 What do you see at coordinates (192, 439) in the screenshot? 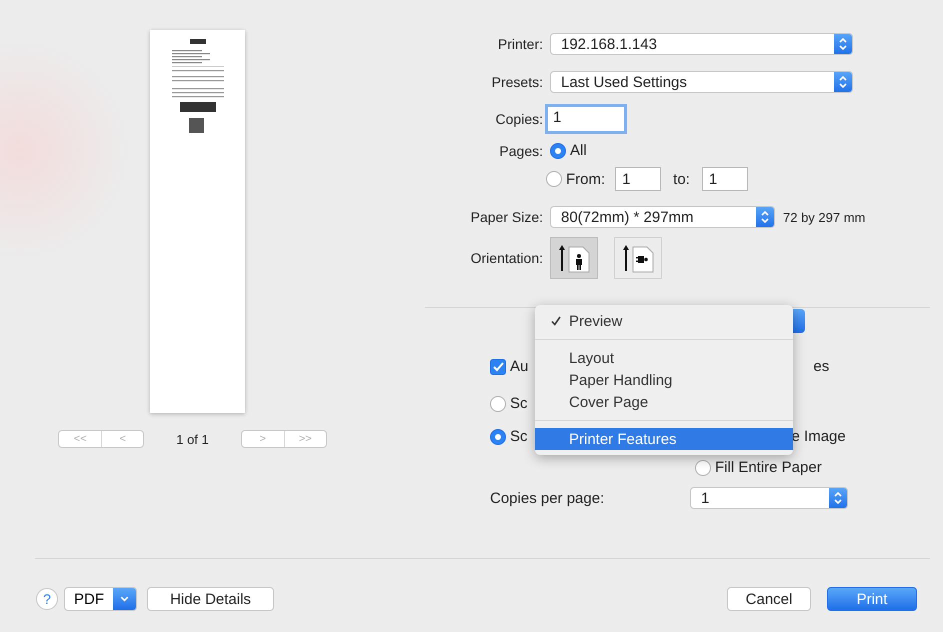
I see `page-counter: 1 of 1` at bounding box center [192, 439].